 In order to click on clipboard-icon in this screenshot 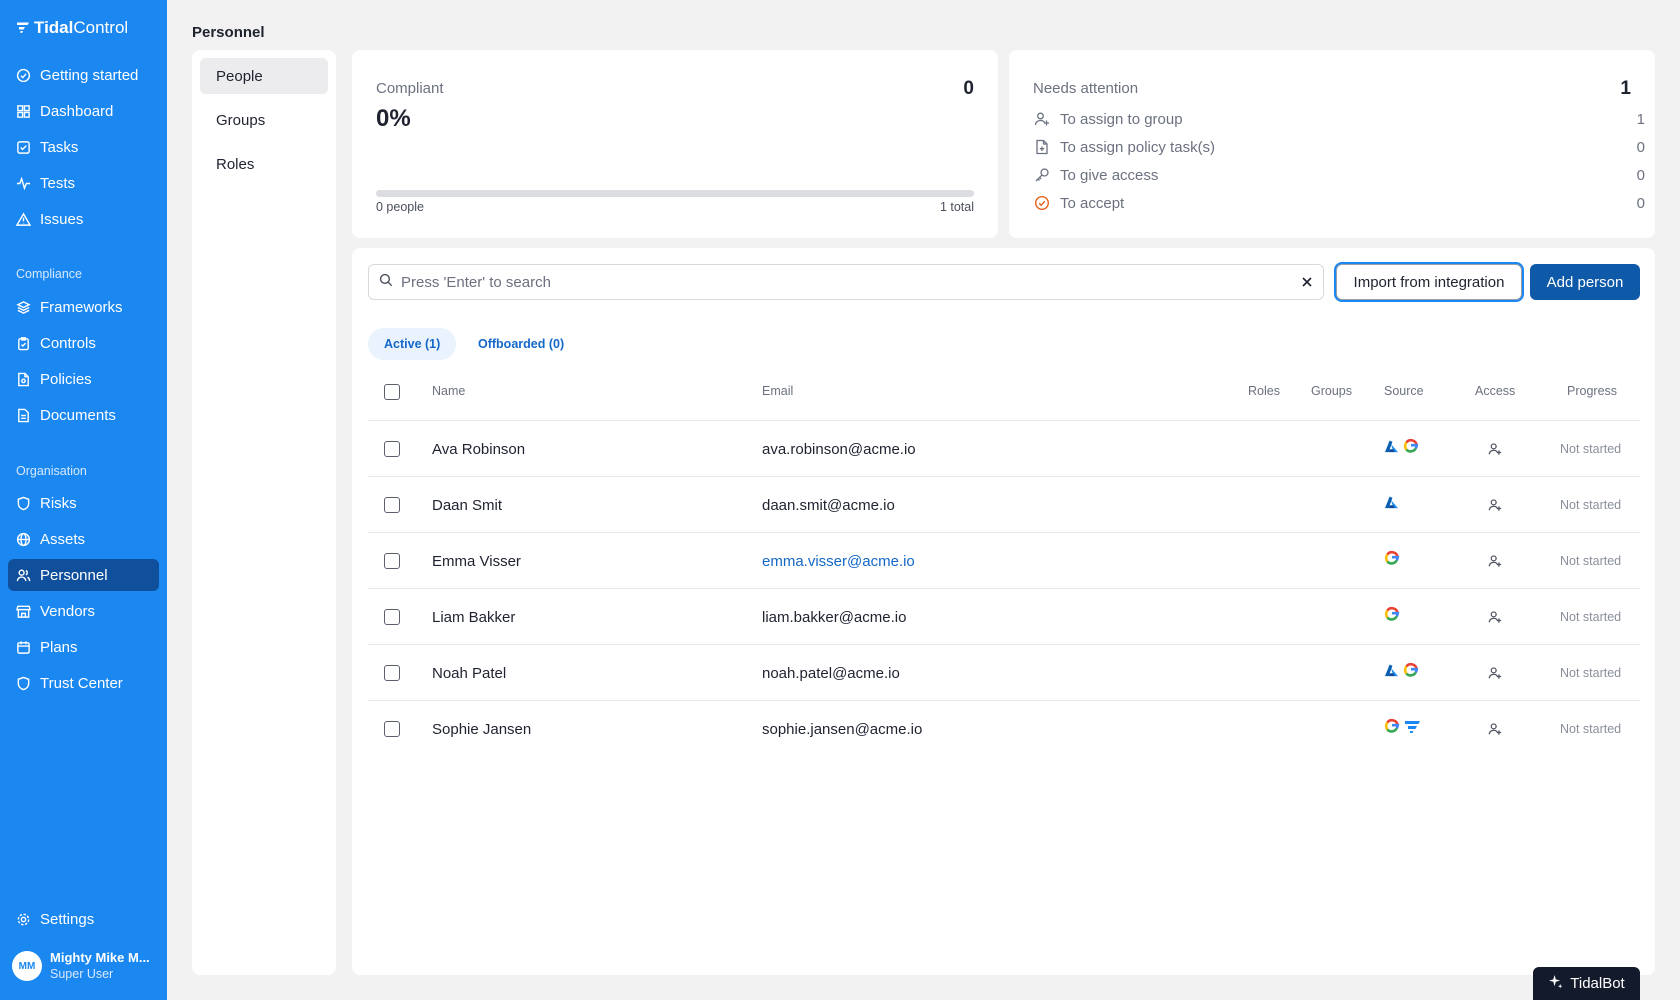, I will do `click(23, 343)`.